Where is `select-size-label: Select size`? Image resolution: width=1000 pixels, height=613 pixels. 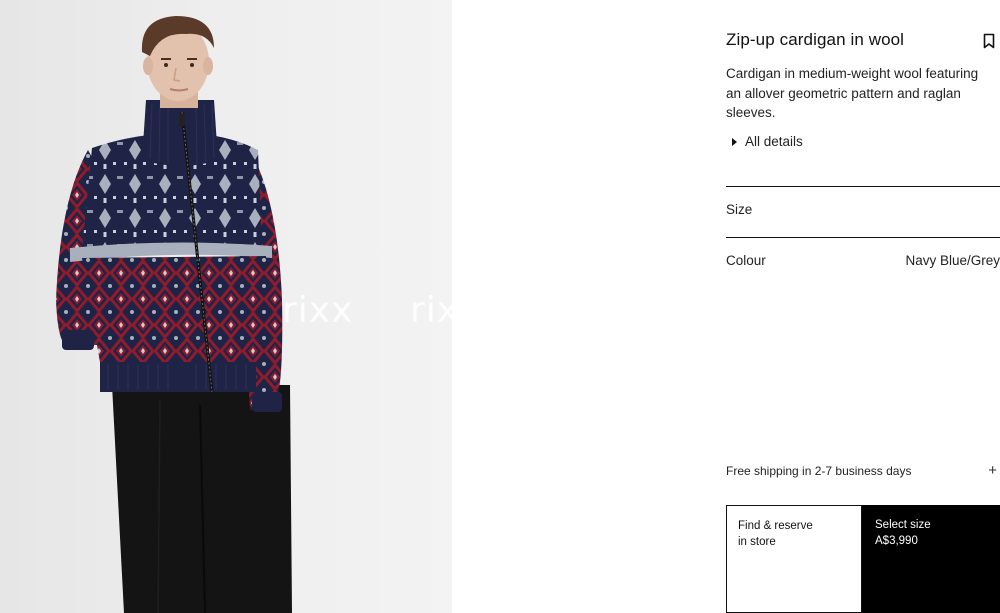 select-size-label: Select size is located at coordinates (903, 525).